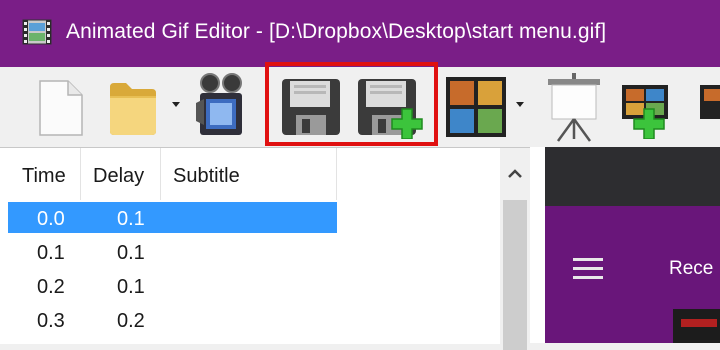 The width and height of the screenshot is (720, 350). What do you see at coordinates (537, 245) in the screenshot?
I see `splitter` at bounding box center [537, 245].